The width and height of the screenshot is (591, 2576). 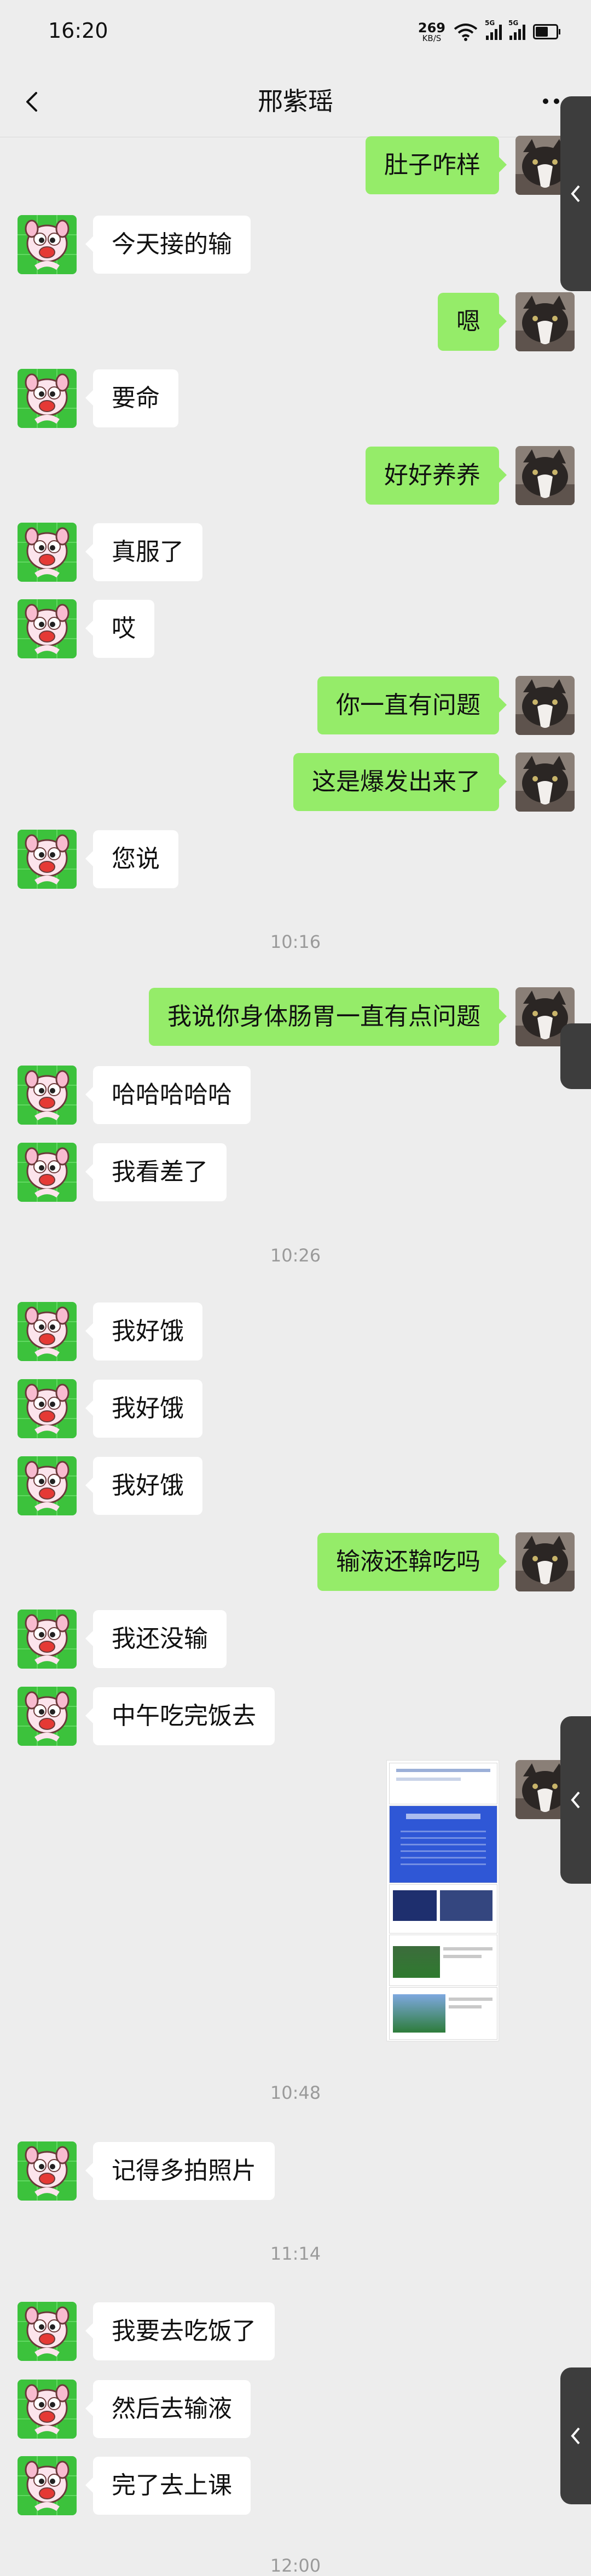 What do you see at coordinates (131, 398) in the screenshot?
I see `received-message: 要命` at bounding box center [131, 398].